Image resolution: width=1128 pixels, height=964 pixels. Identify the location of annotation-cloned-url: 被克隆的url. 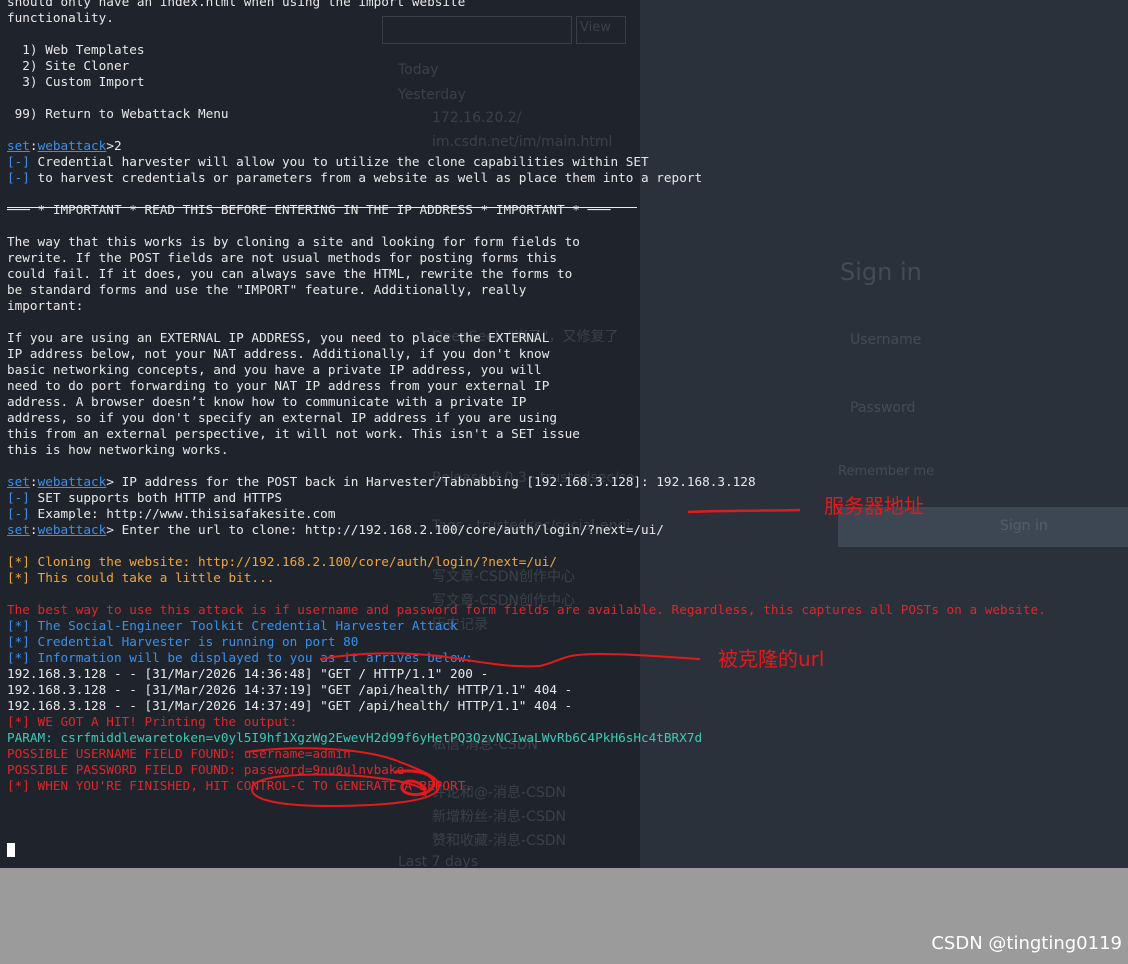
(771, 659).